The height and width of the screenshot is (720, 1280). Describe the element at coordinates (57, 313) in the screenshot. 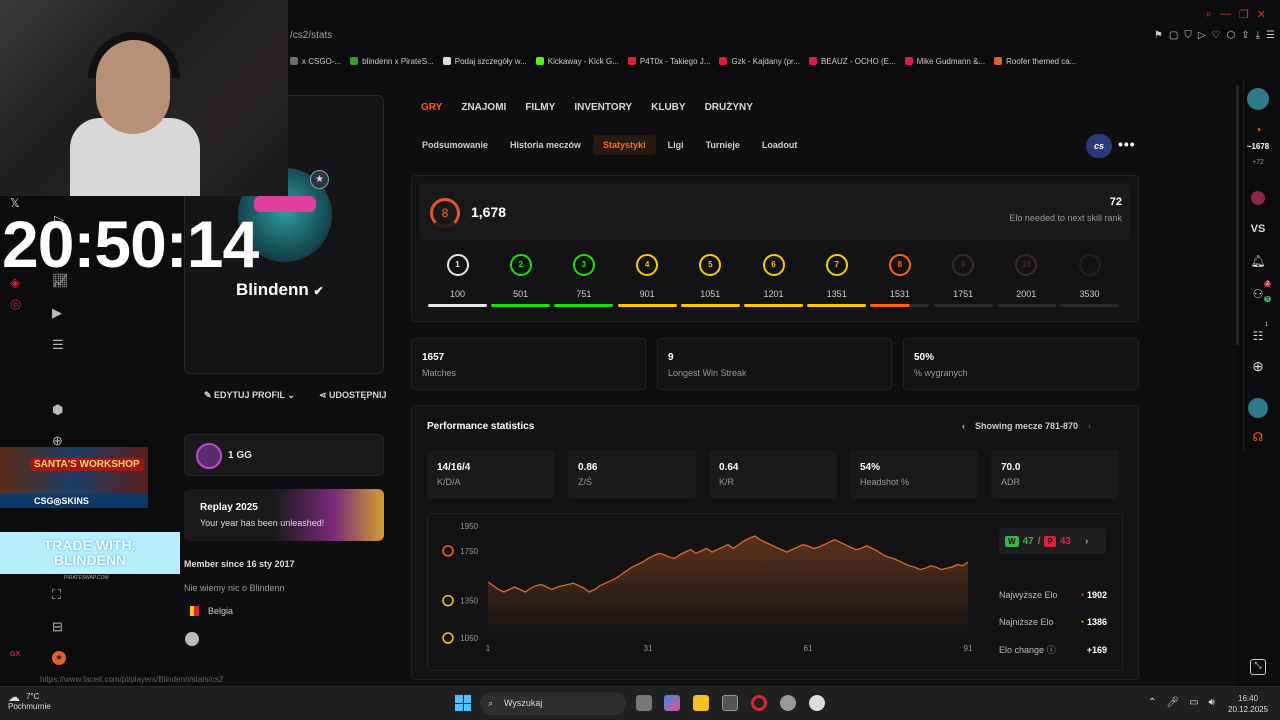

I see `video-icon: ▶︎` at that location.